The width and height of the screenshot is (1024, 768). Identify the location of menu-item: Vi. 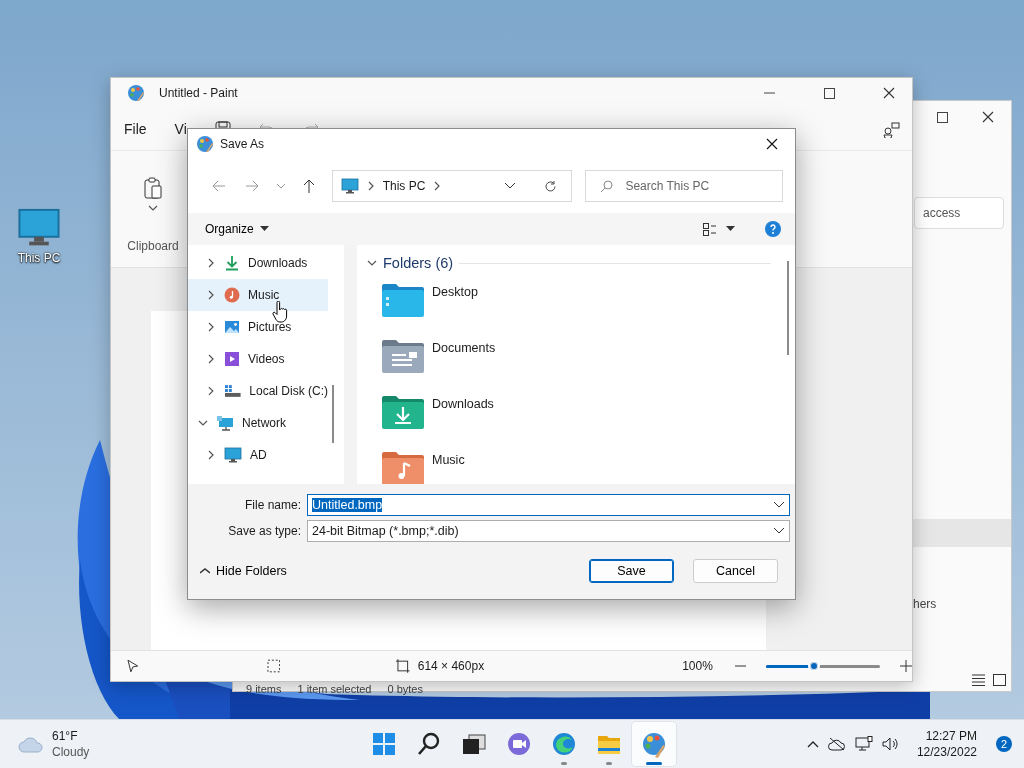
(180, 129).